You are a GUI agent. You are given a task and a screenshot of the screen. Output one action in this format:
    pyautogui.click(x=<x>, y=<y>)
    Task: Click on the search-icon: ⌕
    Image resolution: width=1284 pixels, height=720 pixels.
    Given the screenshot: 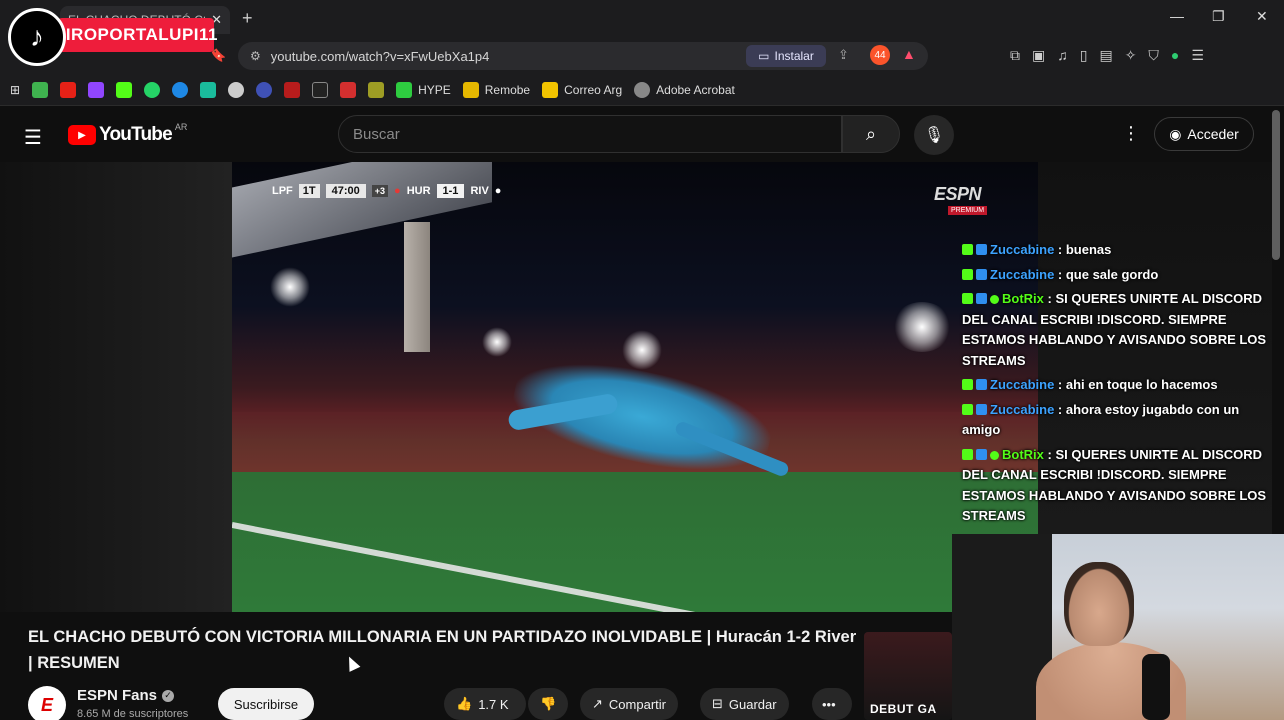 What is the action you would take?
    pyautogui.click(x=871, y=133)
    